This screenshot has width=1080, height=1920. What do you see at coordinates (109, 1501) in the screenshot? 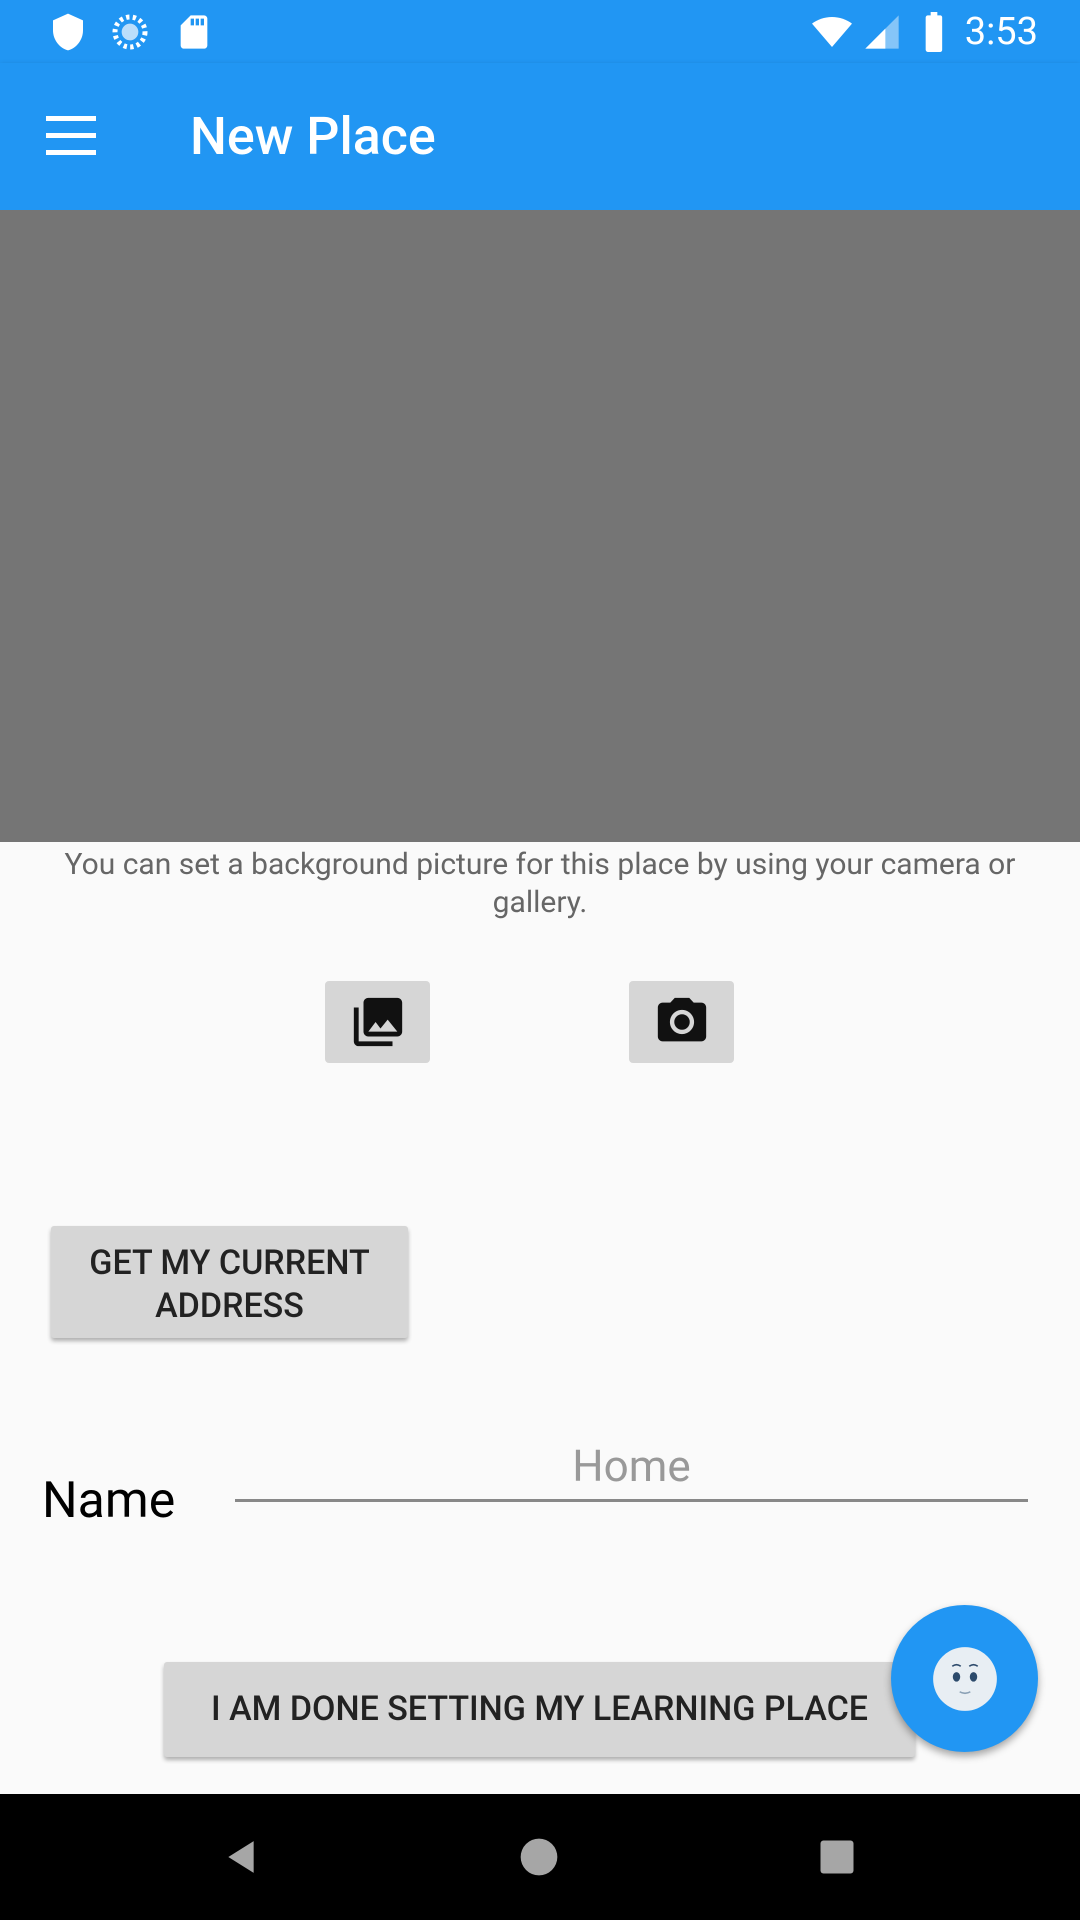
I see `name-label: Name` at bounding box center [109, 1501].